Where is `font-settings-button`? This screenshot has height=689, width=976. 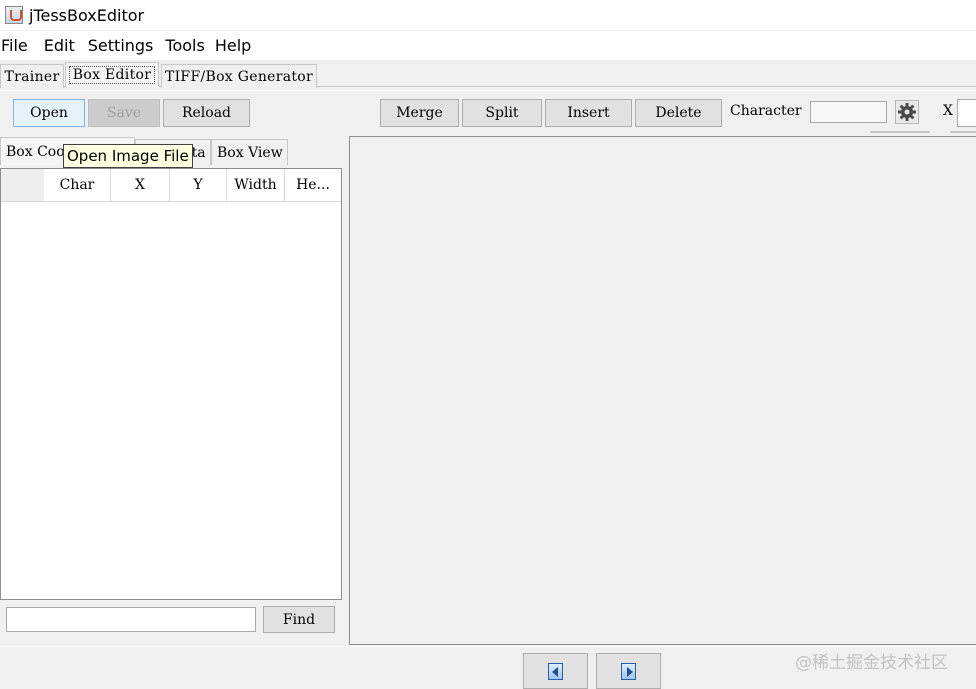
font-settings-button is located at coordinates (907, 112).